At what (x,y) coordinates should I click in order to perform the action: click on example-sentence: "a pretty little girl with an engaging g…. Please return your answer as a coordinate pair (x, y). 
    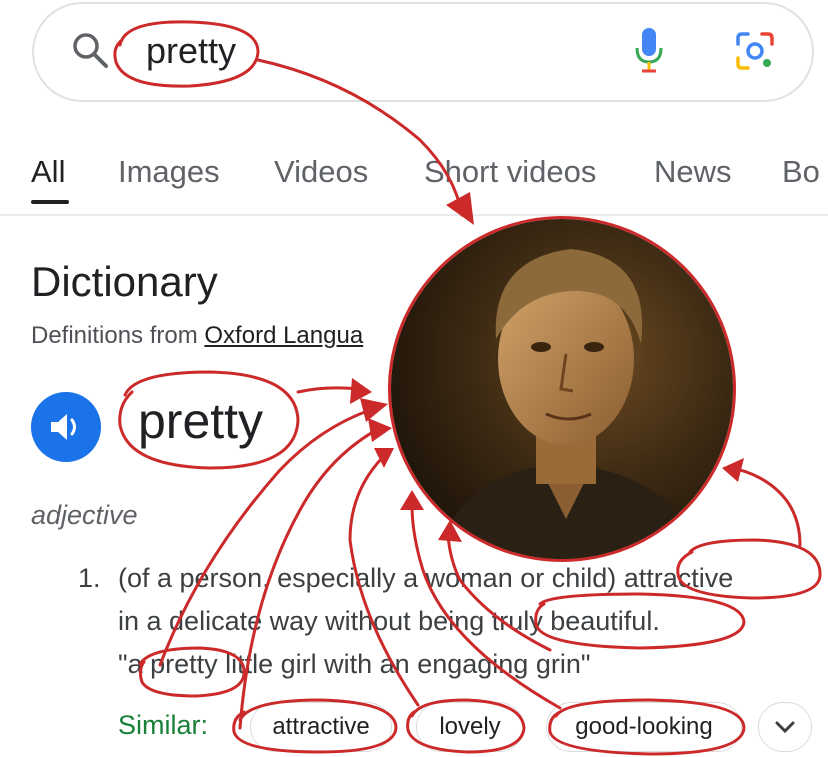
    Looking at the image, I should click on (354, 664).